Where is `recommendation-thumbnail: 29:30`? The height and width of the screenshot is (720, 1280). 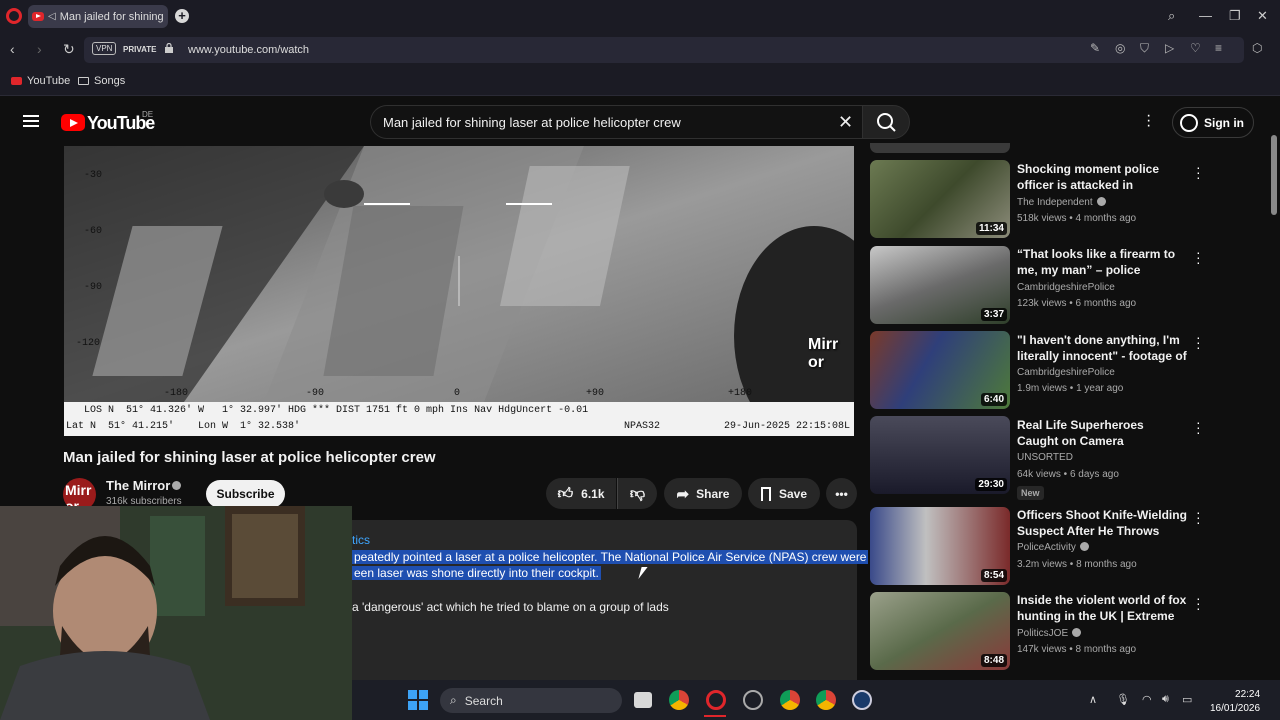 recommendation-thumbnail: 29:30 is located at coordinates (940, 455).